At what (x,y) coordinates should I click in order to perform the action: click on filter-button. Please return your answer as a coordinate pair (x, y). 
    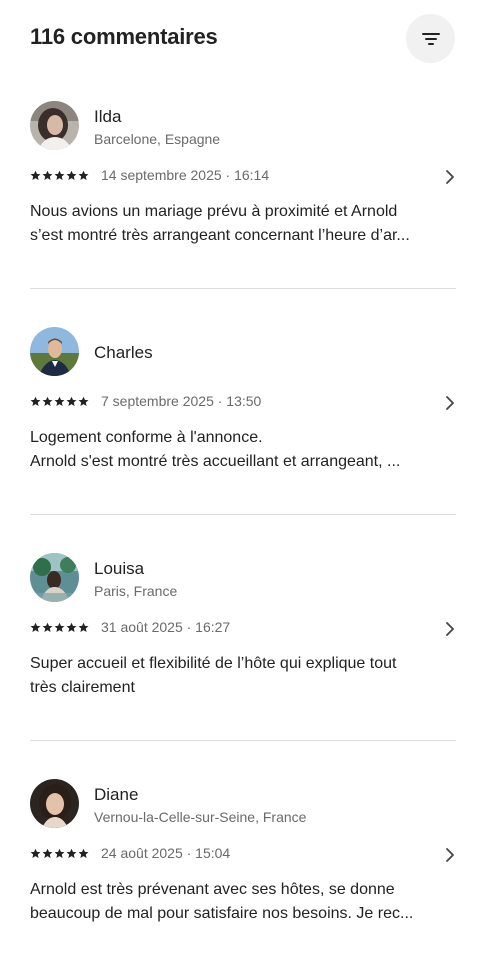
    Looking at the image, I should click on (430, 38).